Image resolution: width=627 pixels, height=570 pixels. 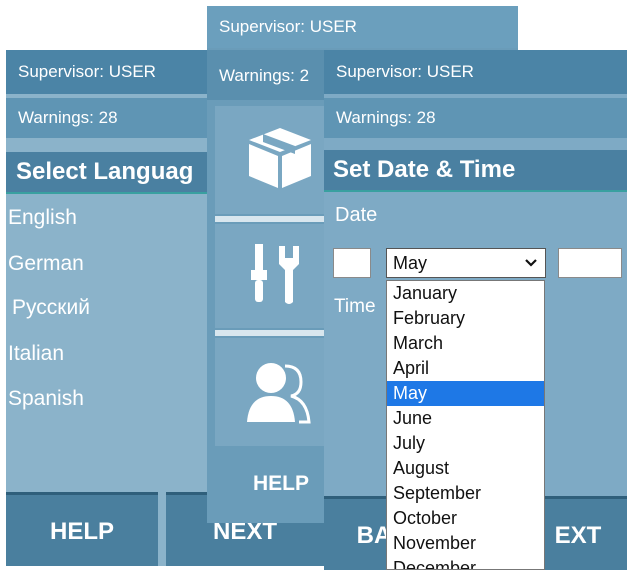 What do you see at coordinates (531, 263) in the screenshot?
I see `chevron-down-icon` at bounding box center [531, 263].